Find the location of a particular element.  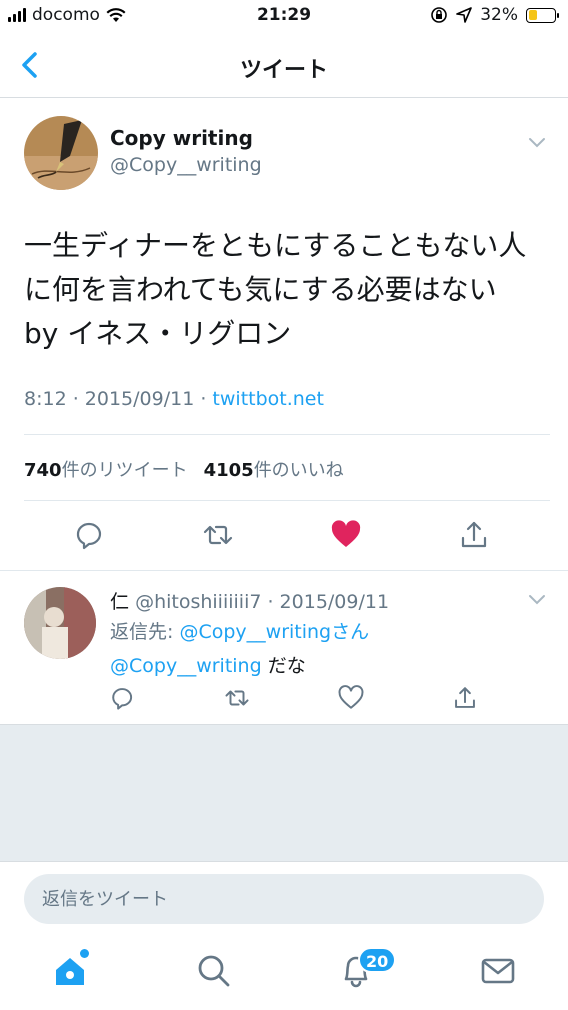

reply-to-handle: @Copy__writingさん is located at coordinates (274, 632).